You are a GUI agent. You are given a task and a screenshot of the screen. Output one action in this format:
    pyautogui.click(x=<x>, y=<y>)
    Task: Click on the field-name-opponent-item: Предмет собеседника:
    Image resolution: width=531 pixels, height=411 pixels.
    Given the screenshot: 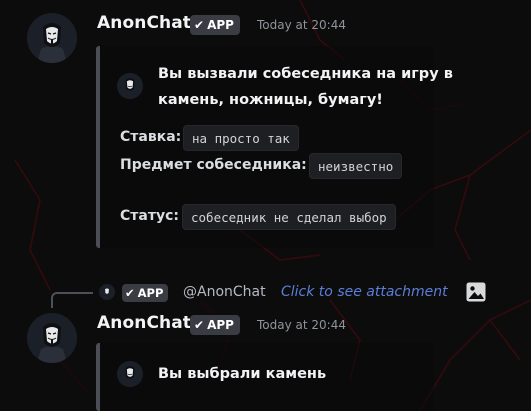 What is the action you would take?
    pyautogui.click(x=213, y=165)
    